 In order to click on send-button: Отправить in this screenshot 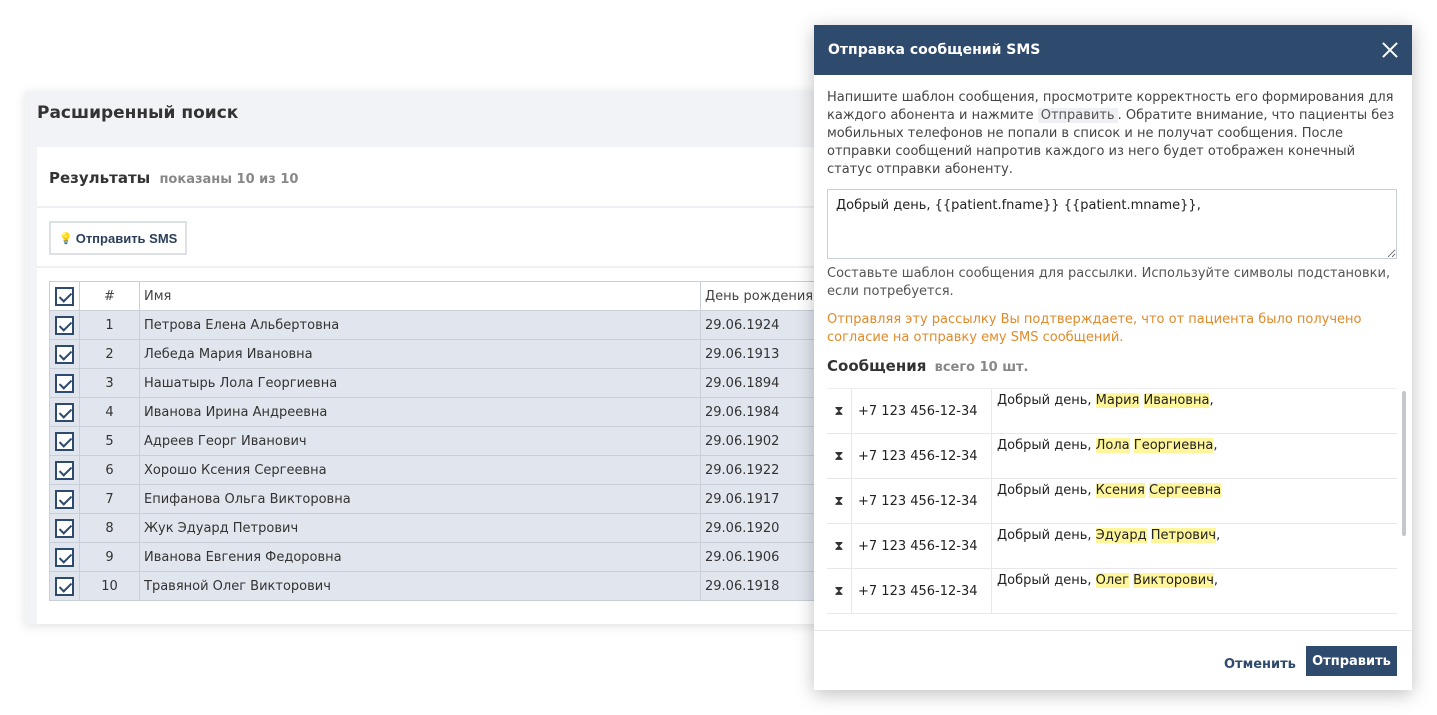, I will do `click(1351, 661)`.